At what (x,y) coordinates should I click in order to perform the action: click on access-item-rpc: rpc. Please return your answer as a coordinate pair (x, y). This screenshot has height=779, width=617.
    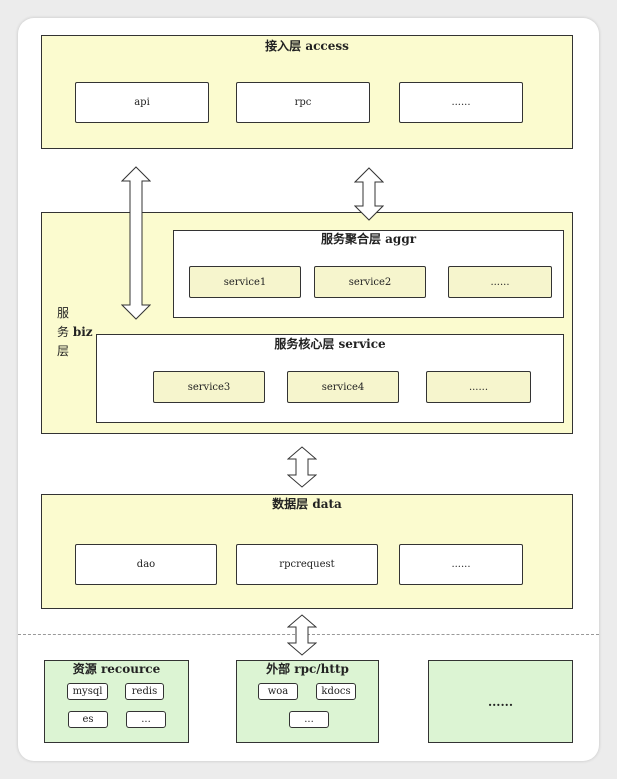
    Looking at the image, I should click on (303, 102).